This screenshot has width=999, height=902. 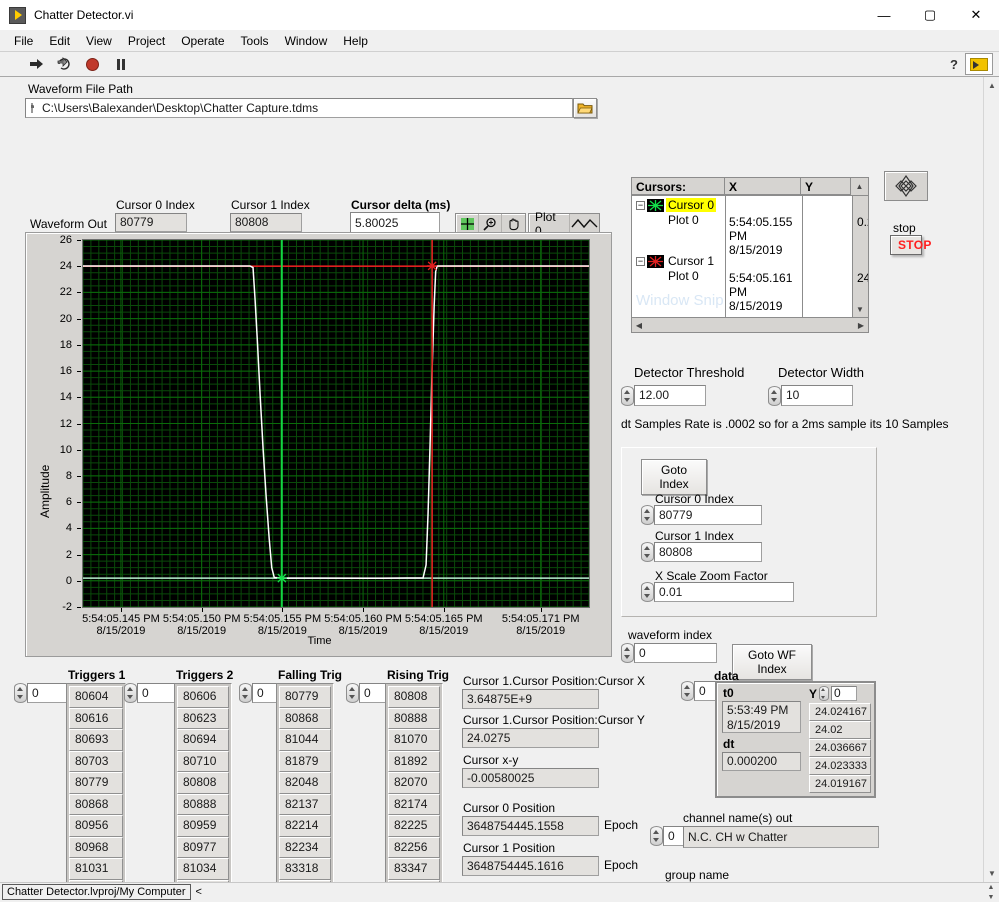 I want to click on status-target-label: Chatter Detector.lvproj/My Computer, so click(x=96, y=892).